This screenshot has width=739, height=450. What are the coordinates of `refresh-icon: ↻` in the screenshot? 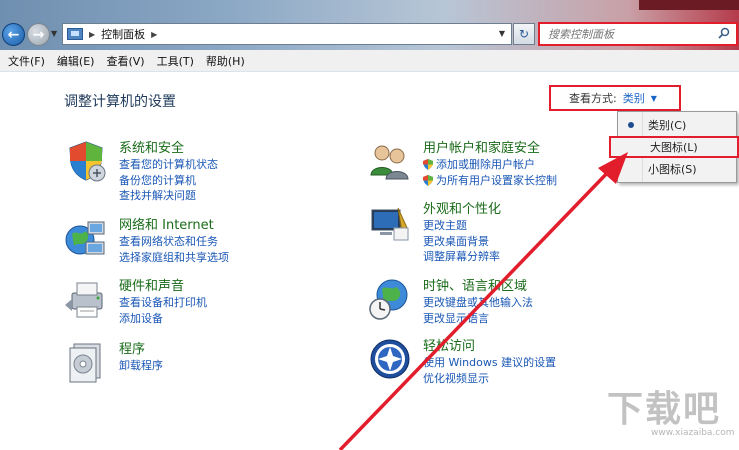 It's located at (524, 34).